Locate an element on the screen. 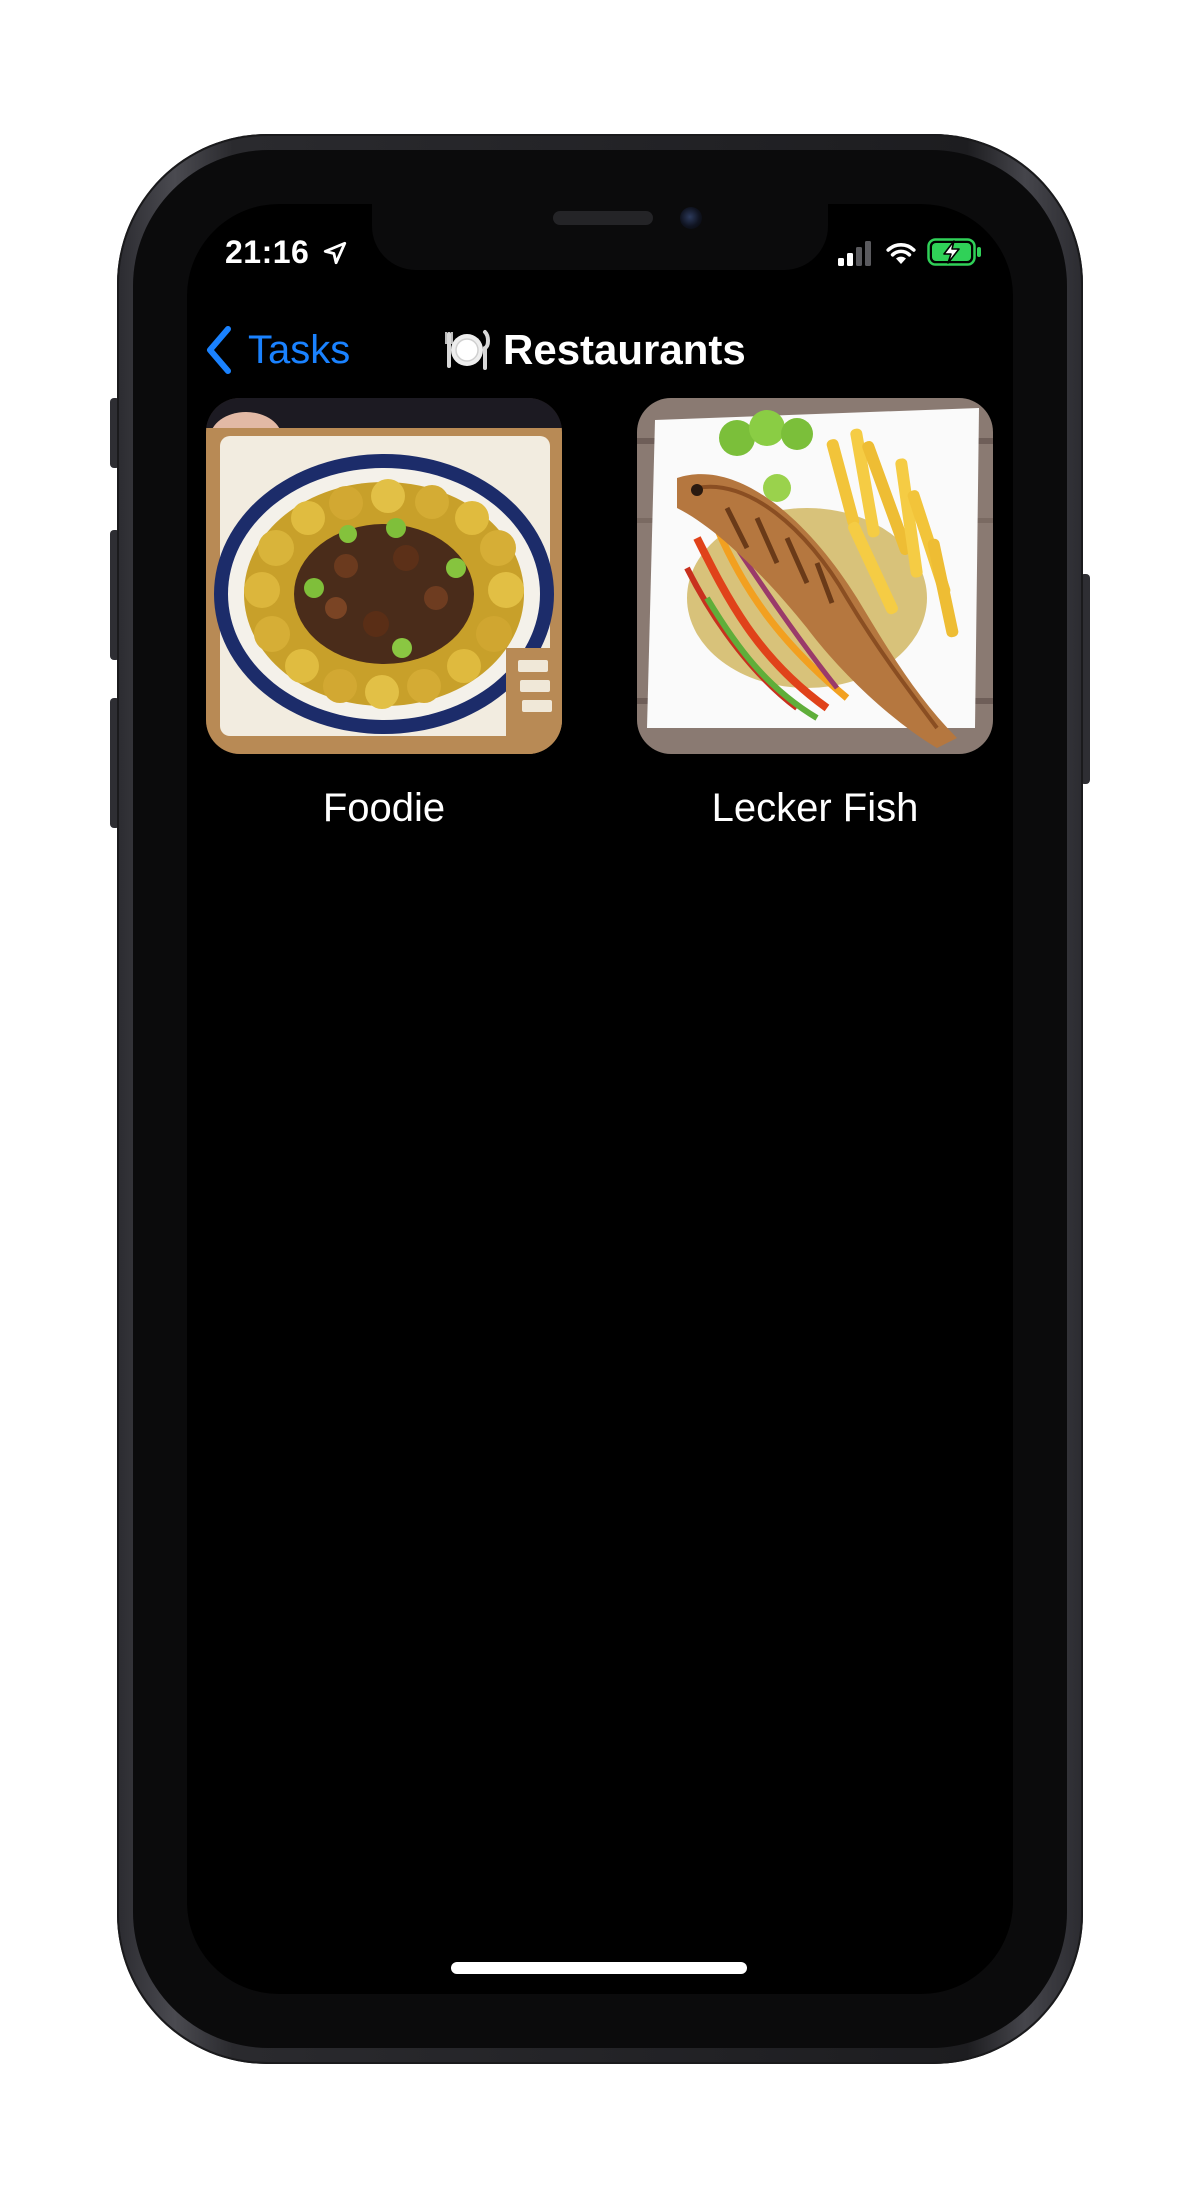  battery-charging-icon is located at coordinates (954, 252).